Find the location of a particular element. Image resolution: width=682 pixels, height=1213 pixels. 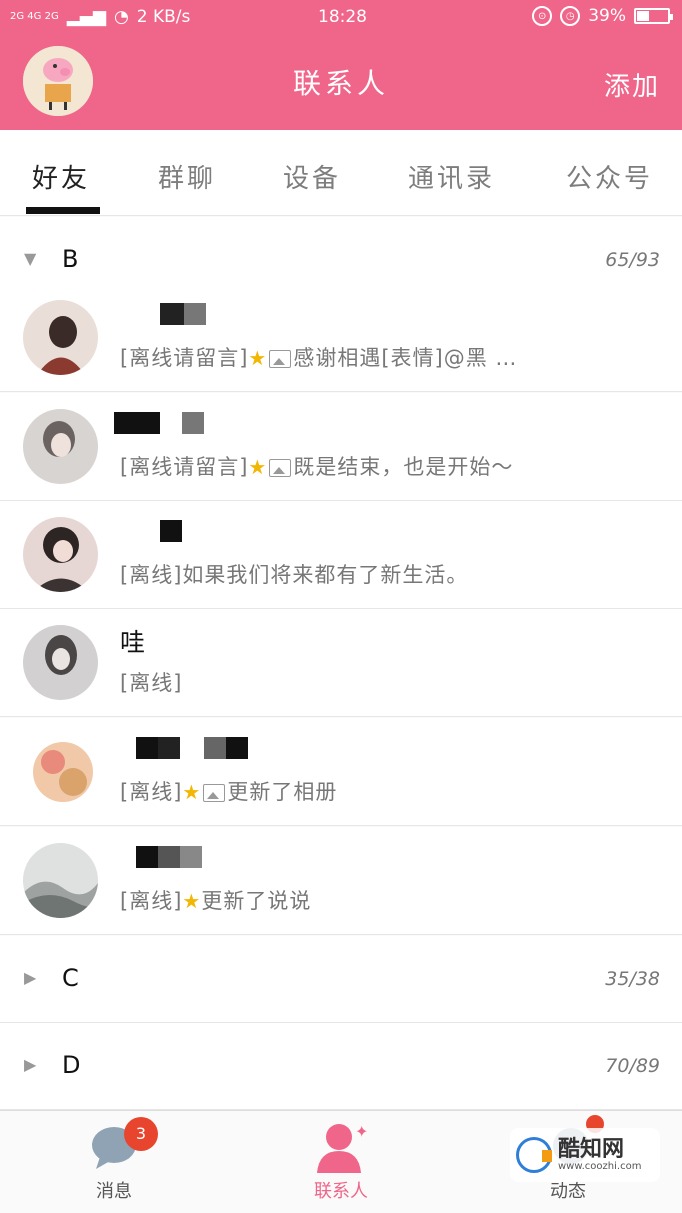

add-button: 添加 is located at coordinates (632, 84).